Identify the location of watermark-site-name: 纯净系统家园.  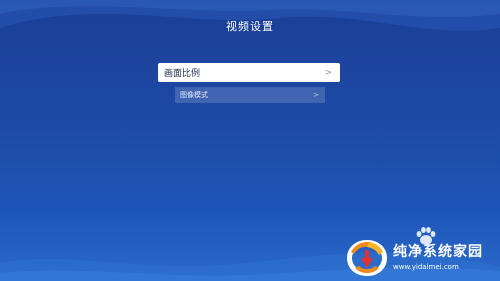
(438, 252).